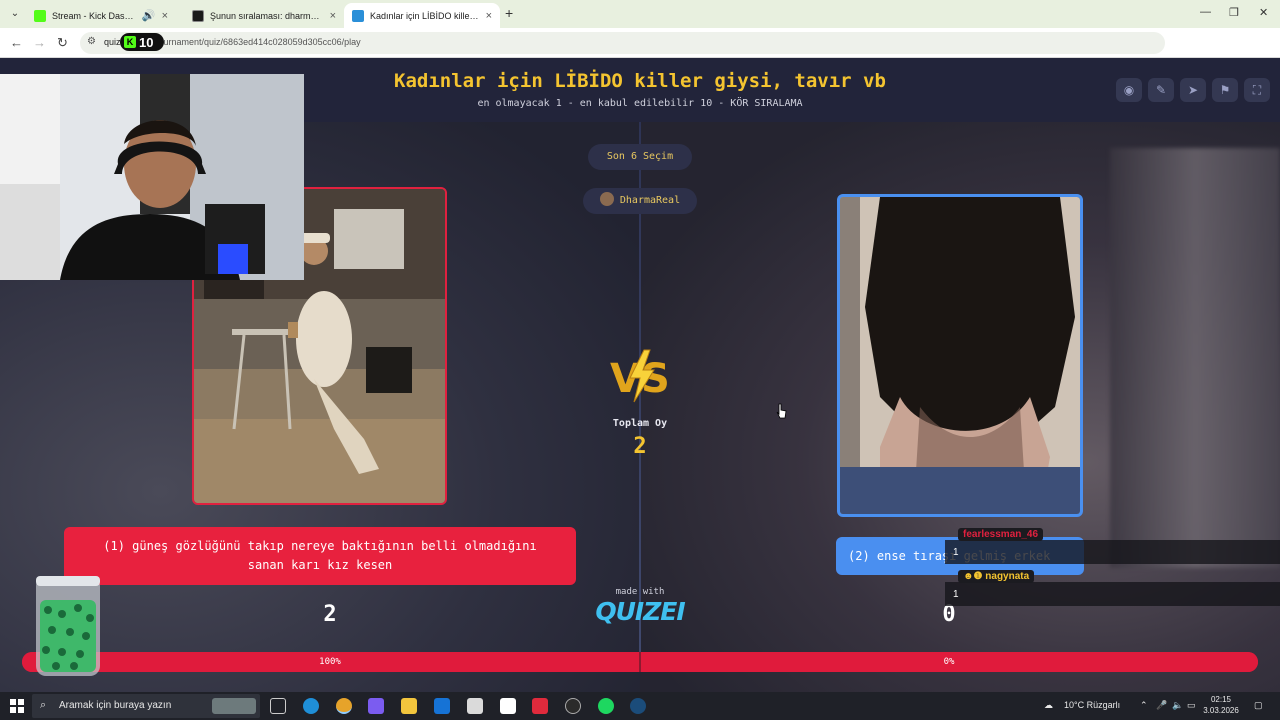  I want to click on last-selection-button: Son 6 Seçim, so click(640, 157).